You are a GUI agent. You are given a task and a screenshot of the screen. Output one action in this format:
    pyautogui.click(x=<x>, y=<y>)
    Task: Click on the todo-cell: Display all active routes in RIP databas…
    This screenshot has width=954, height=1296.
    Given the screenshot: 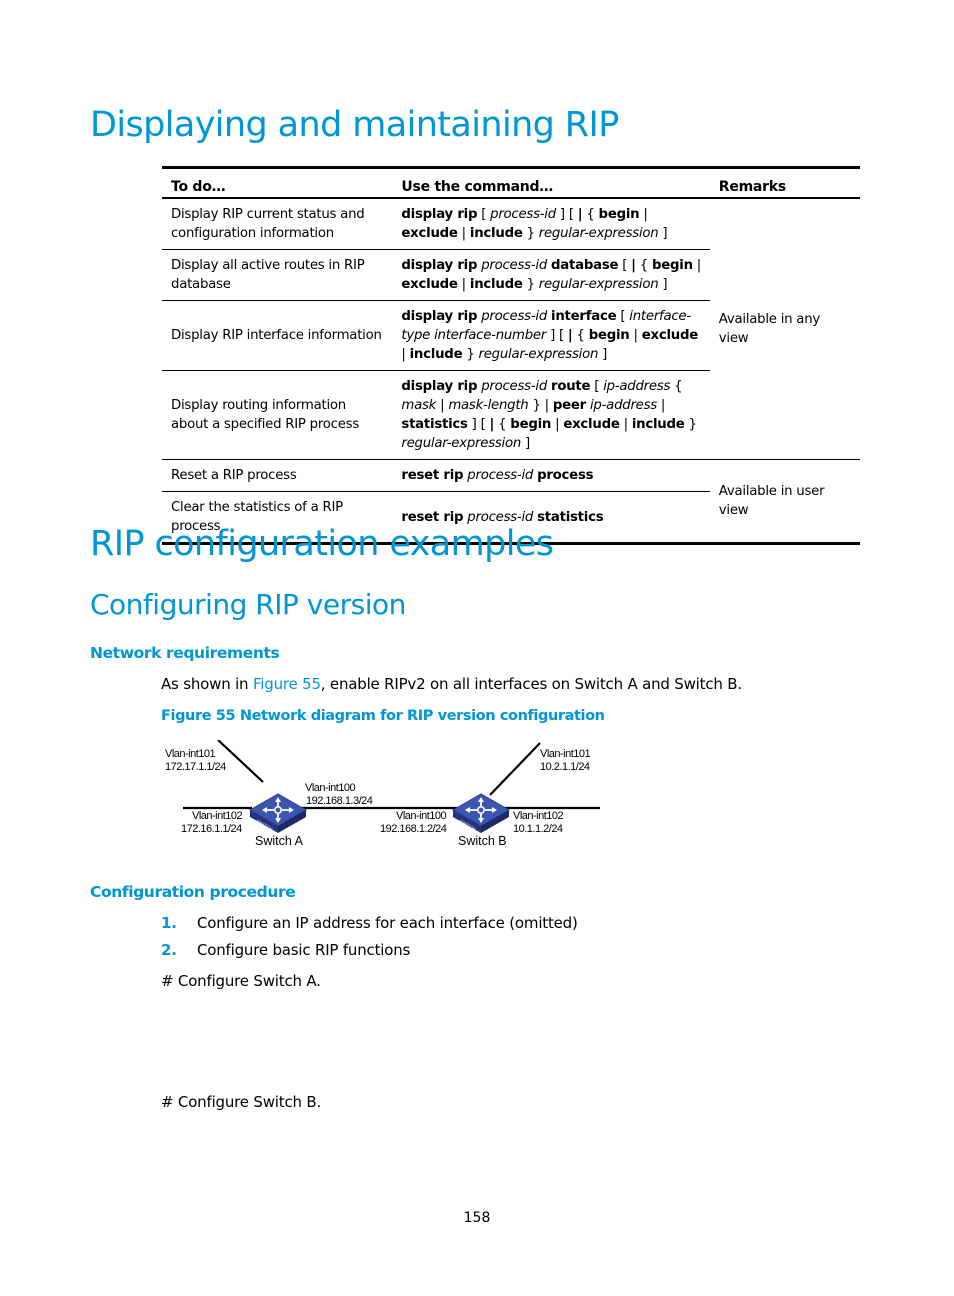 What is the action you would take?
    pyautogui.click(x=277, y=275)
    